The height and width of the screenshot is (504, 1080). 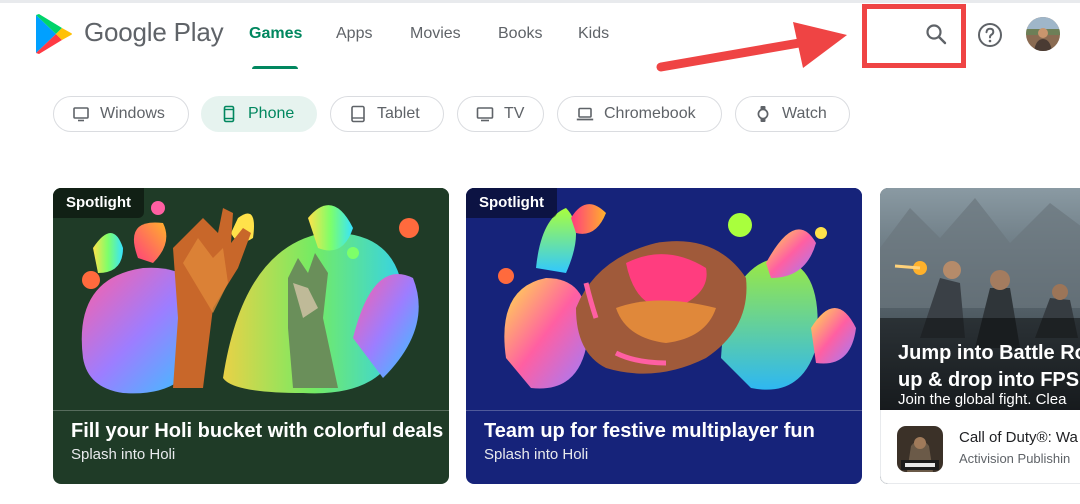 I want to click on chip-chromebook: Chromebook, so click(x=639, y=114).